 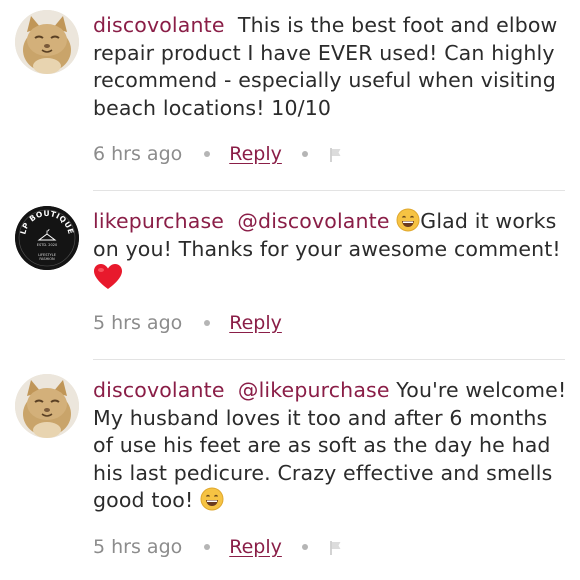 What do you see at coordinates (313, 221) in the screenshot?
I see `mention-link: @discovolante` at bounding box center [313, 221].